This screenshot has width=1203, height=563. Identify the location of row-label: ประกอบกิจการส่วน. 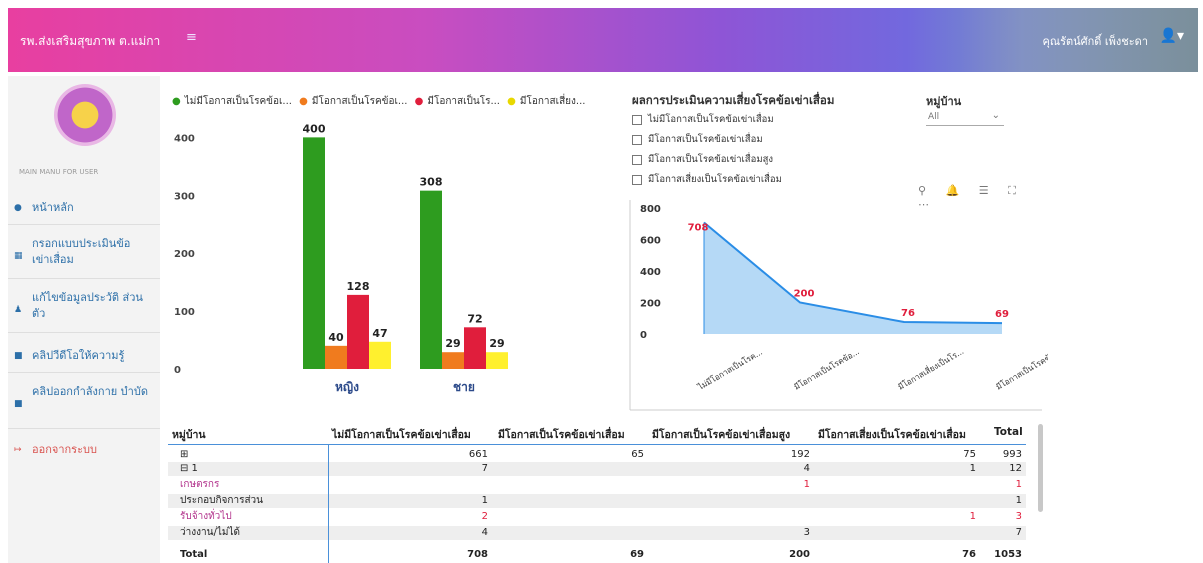
(222, 500).